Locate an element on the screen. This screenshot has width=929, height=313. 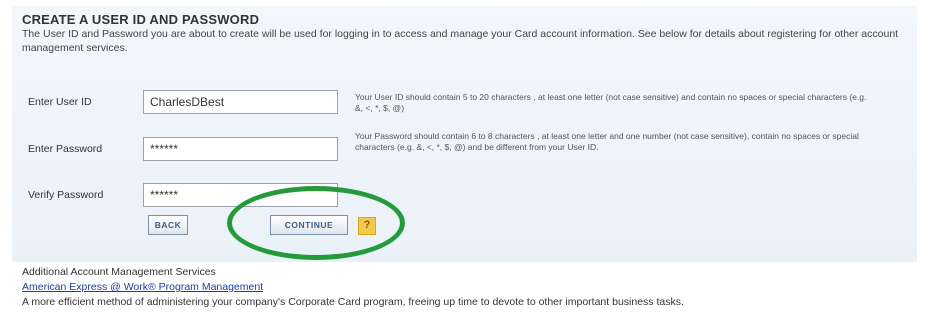
verify-password-label: Verify Password is located at coordinates (66, 195).